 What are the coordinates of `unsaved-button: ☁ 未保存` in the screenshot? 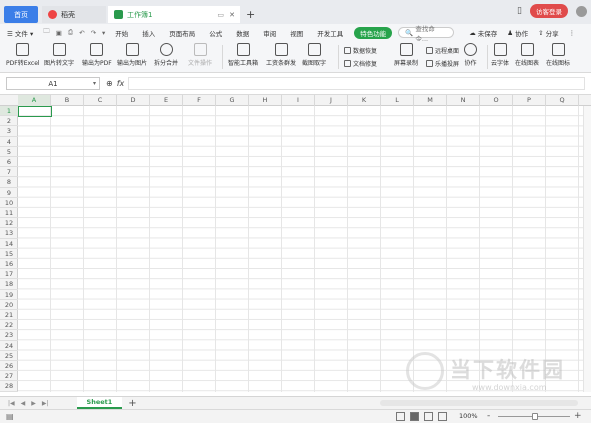 It's located at (483, 33).